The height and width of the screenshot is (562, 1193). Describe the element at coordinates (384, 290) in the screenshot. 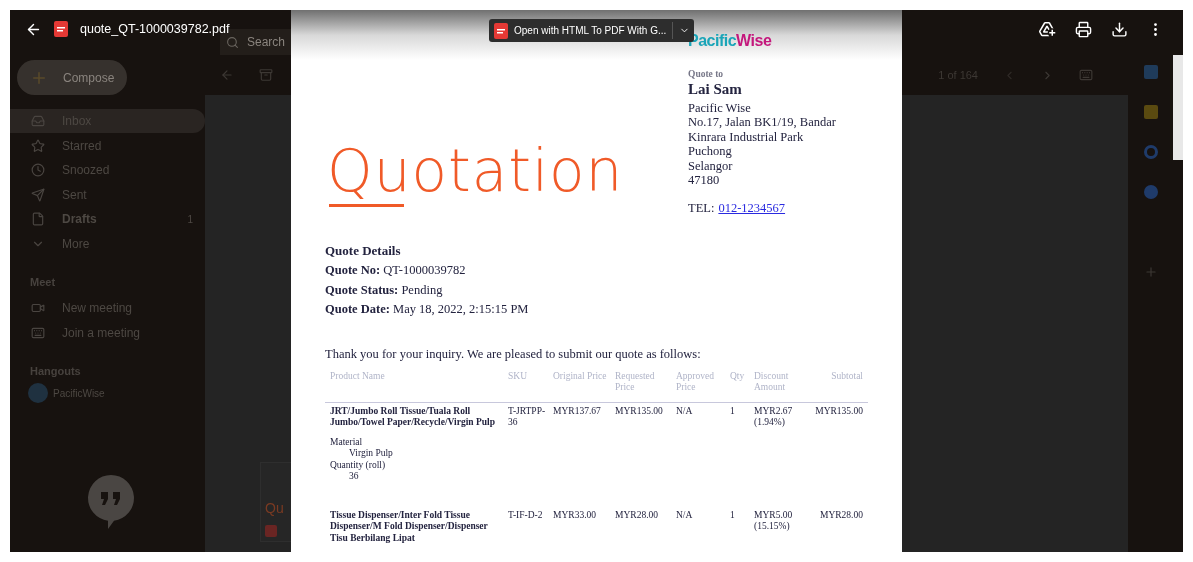

I see `detail-line: Quote Status: Pending` at that location.